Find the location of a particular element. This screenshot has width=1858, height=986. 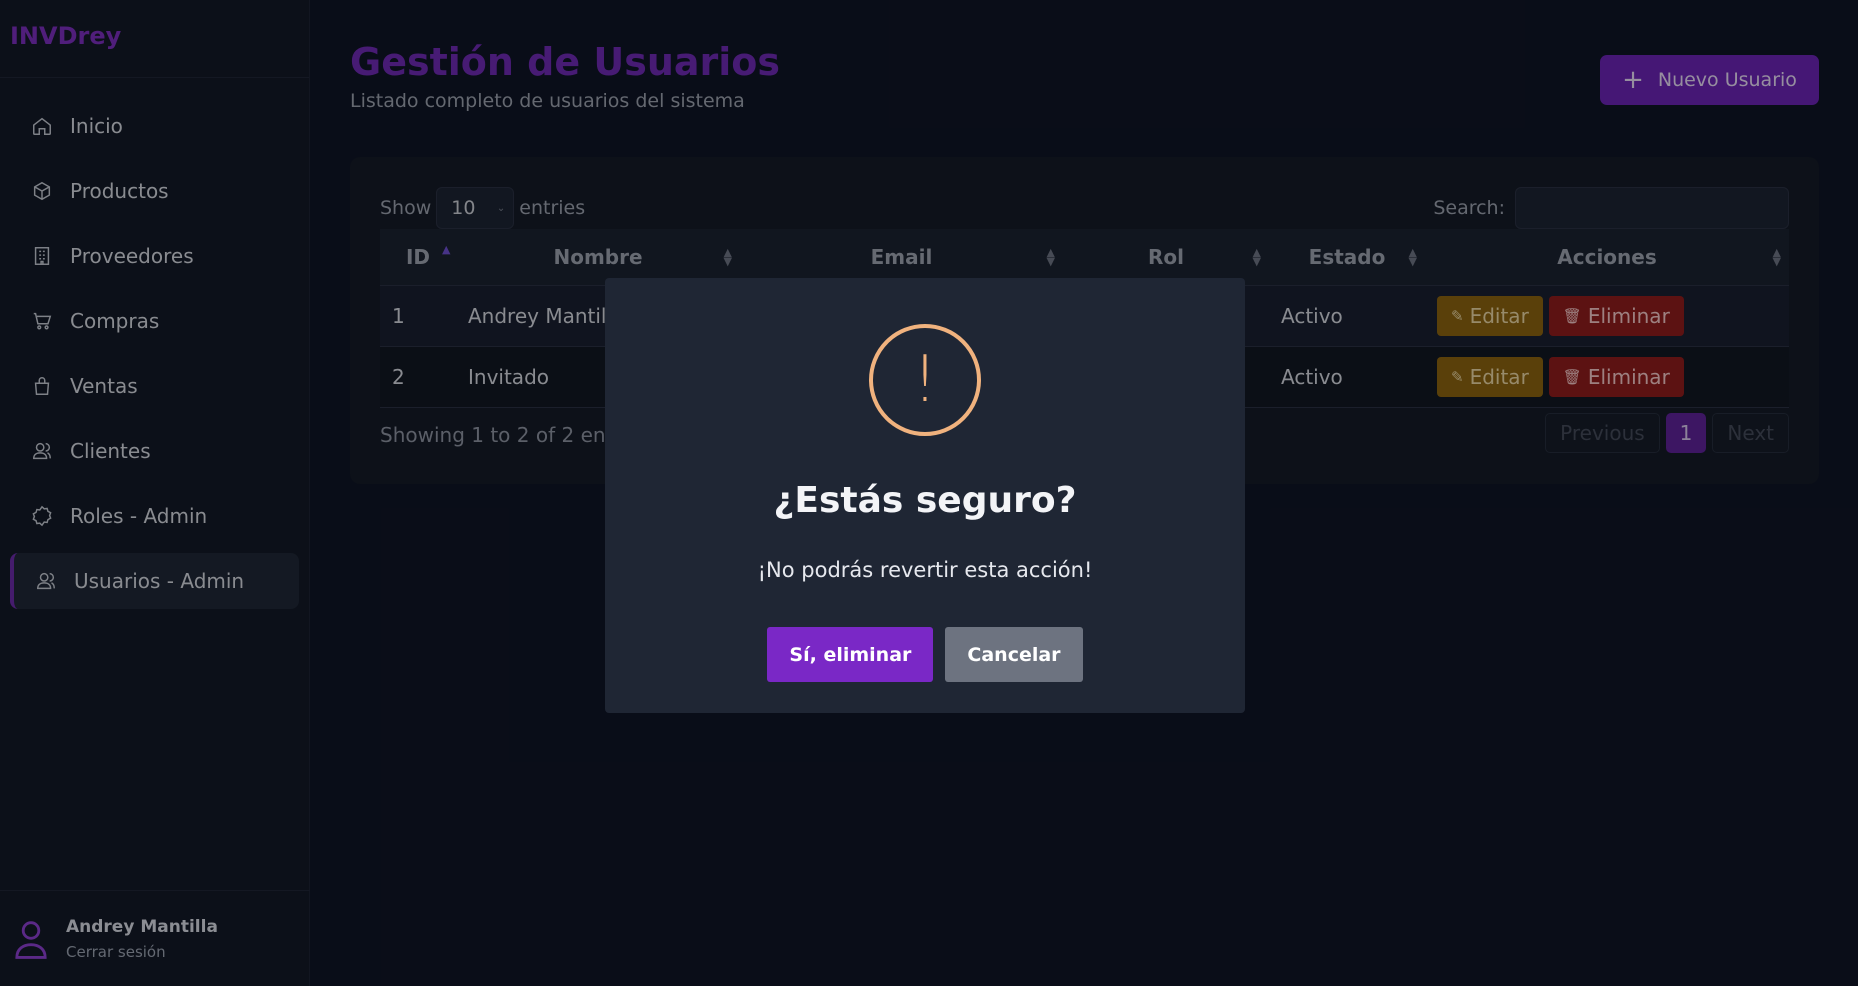

cancel-button: Cancelar is located at coordinates (1014, 654).